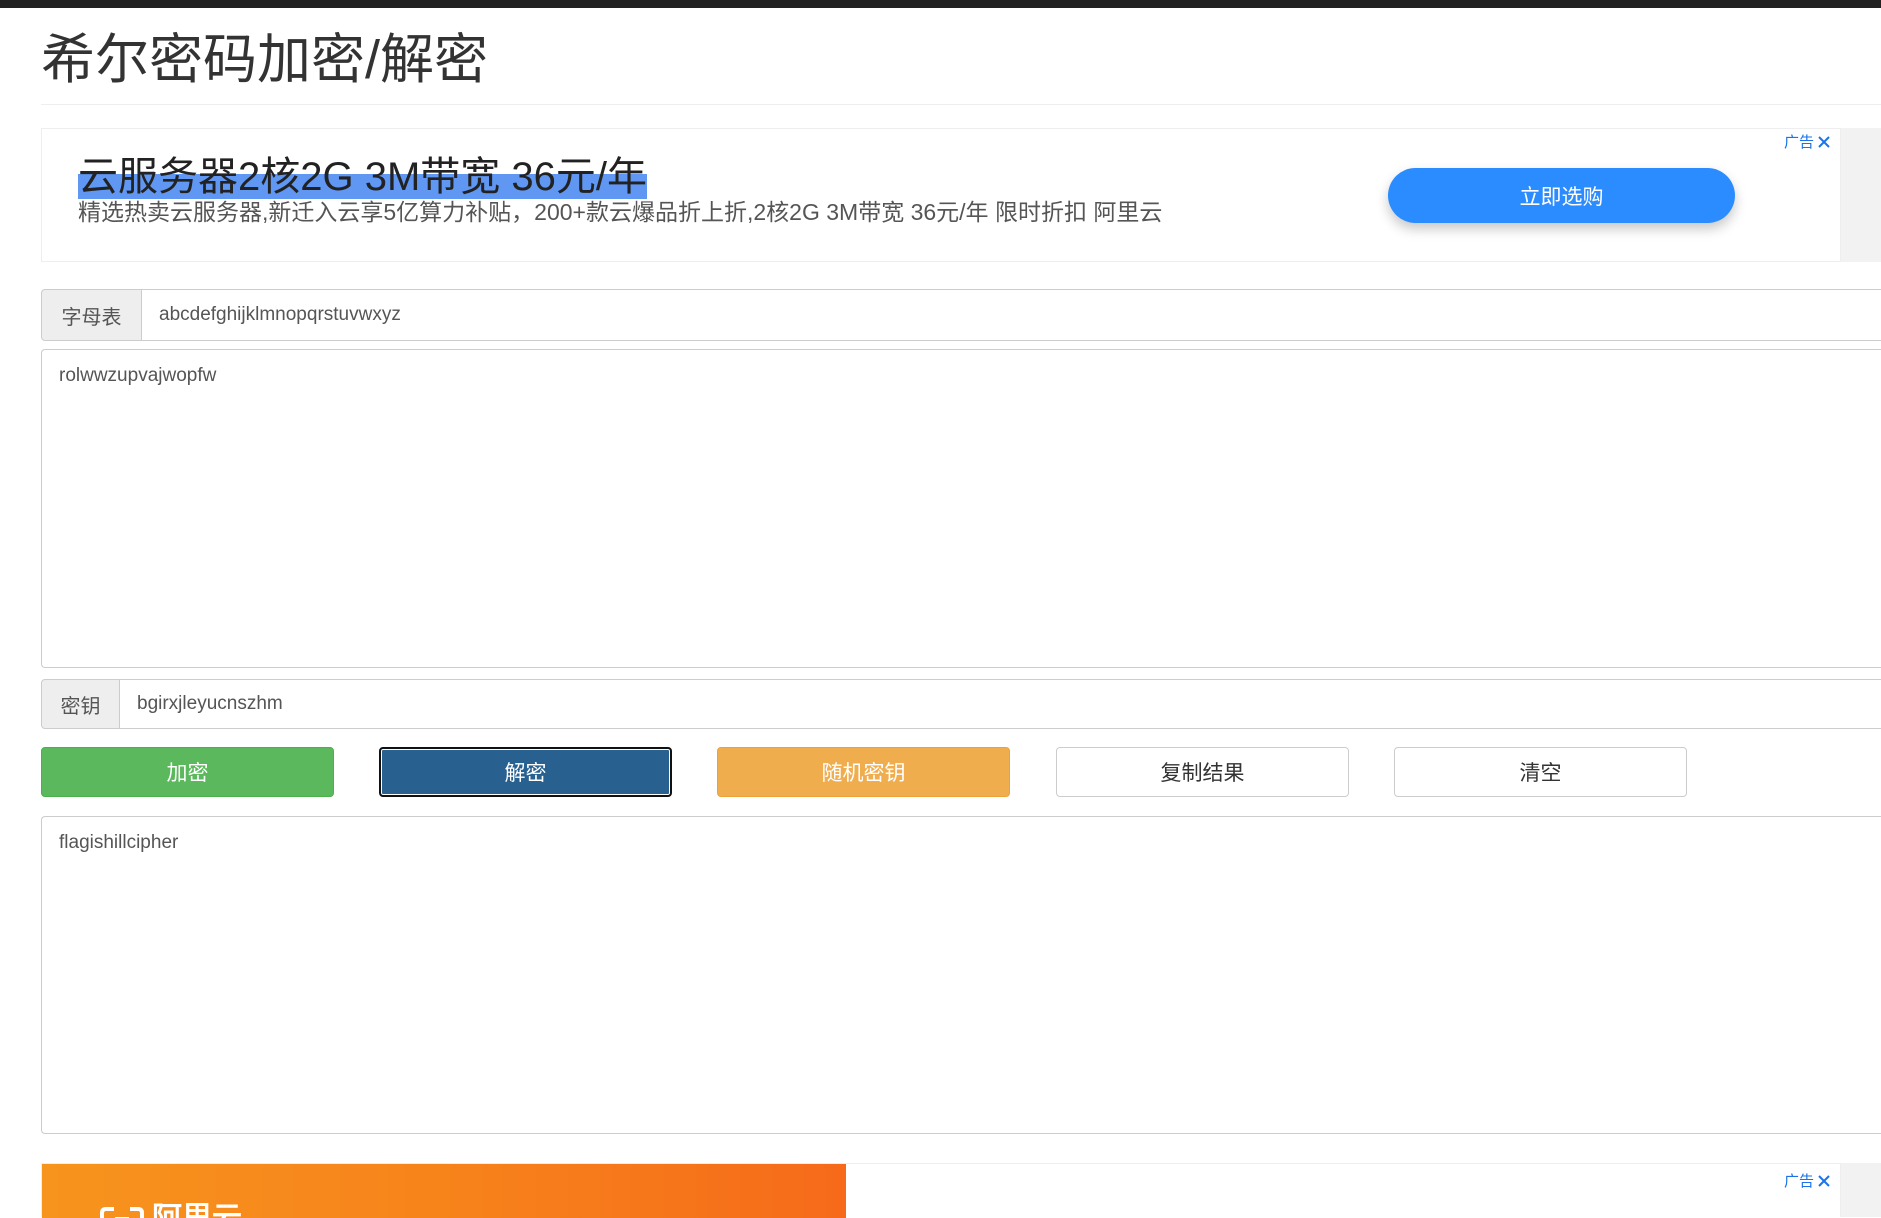 The width and height of the screenshot is (1881, 1218). Describe the element at coordinates (863, 772) in the screenshot. I see `random-key-button: 随机密钥` at that location.